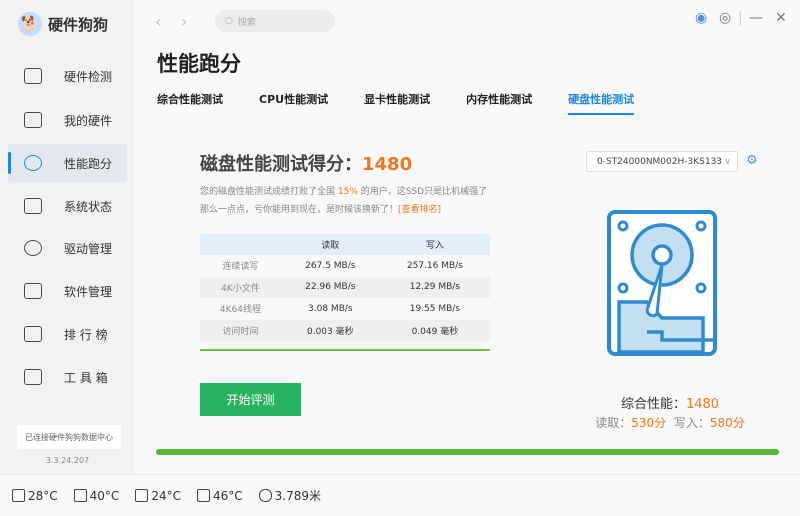  What do you see at coordinates (86, 334) in the screenshot?
I see `sidebar-item-label: 排 行 榜` at bounding box center [86, 334].